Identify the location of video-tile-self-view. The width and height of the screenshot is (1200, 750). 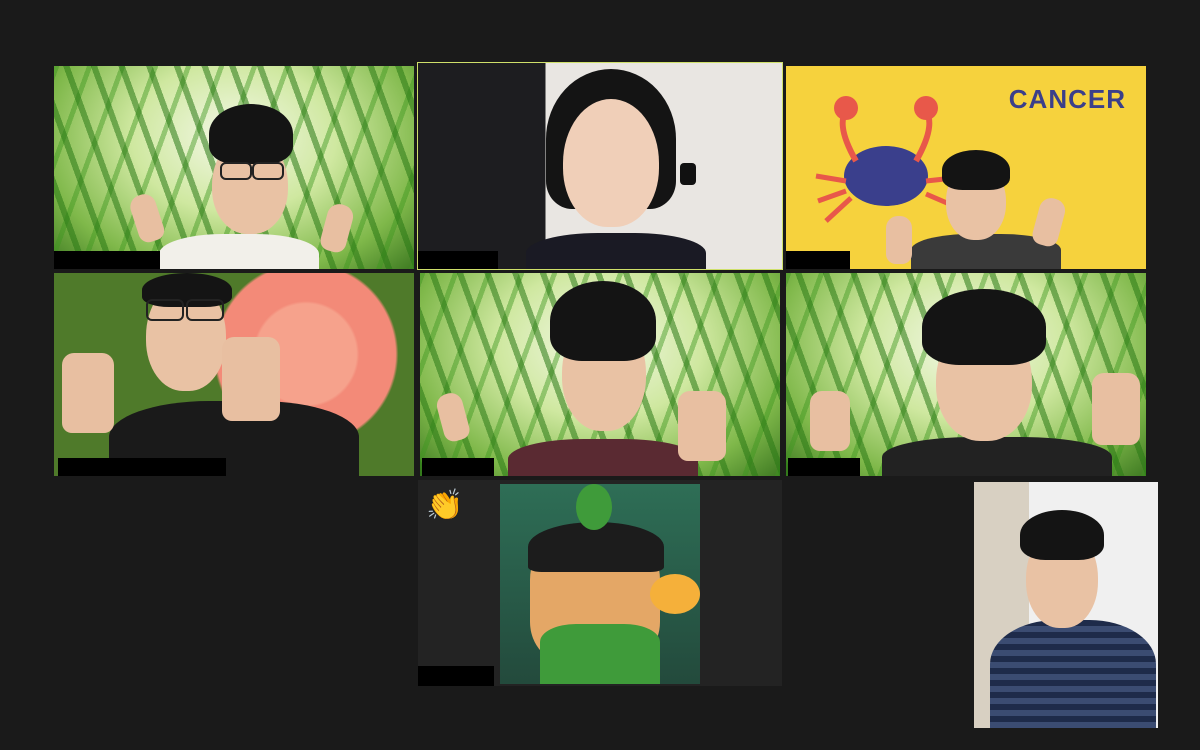
(1066, 605).